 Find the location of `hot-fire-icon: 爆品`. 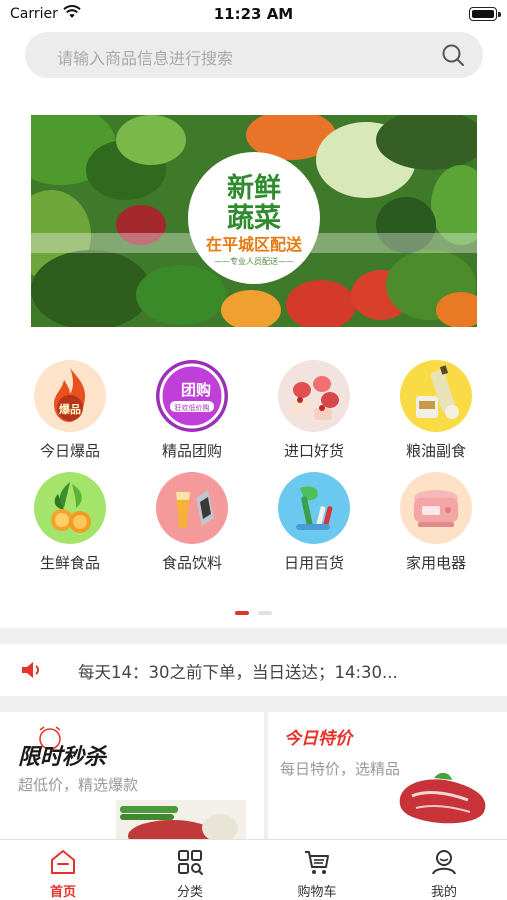

hot-fire-icon: 爆品 is located at coordinates (70, 396).